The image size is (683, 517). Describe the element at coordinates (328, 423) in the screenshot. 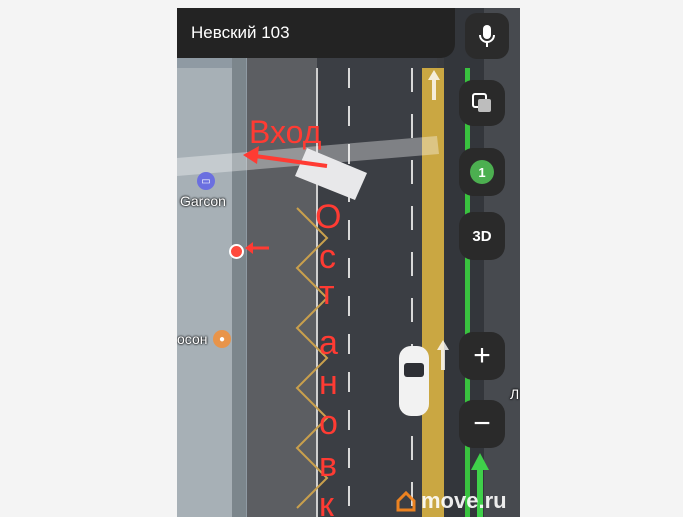

I see `annotation-letter: о` at that location.